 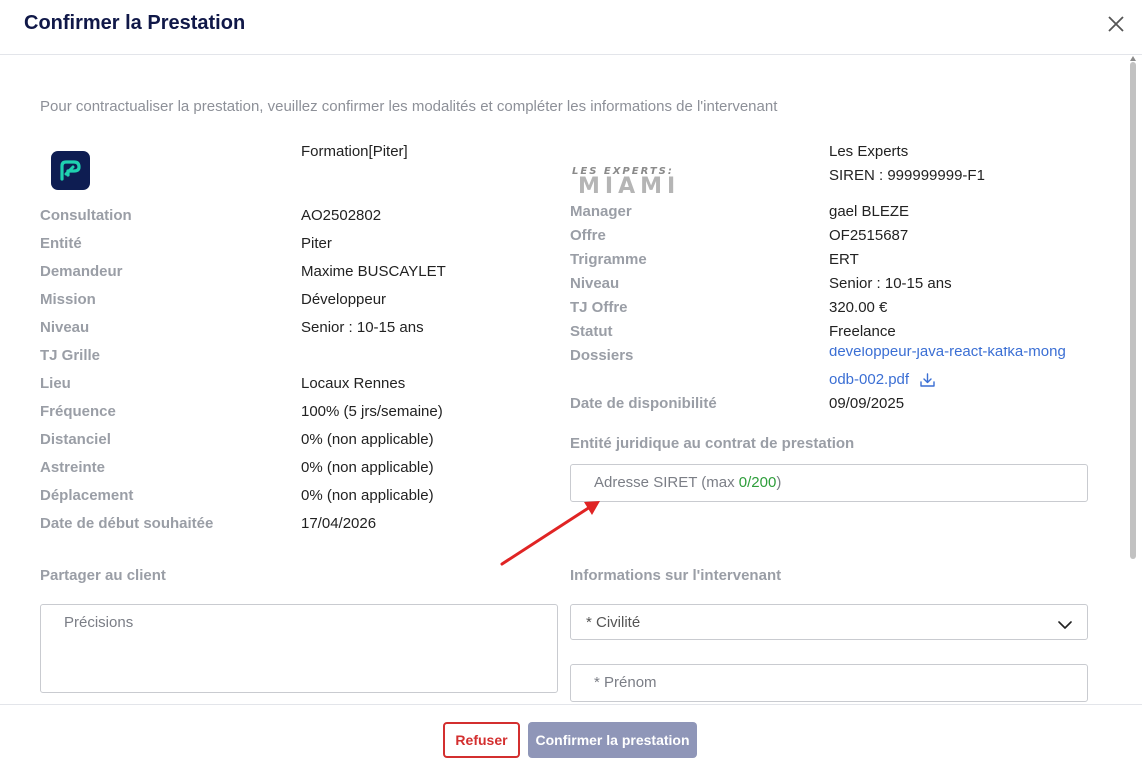 What do you see at coordinates (688, 482) in the screenshot?
I see `siret-placeholder: Adresse SIRET (max 0/200)` at bounding box center [688, 482].